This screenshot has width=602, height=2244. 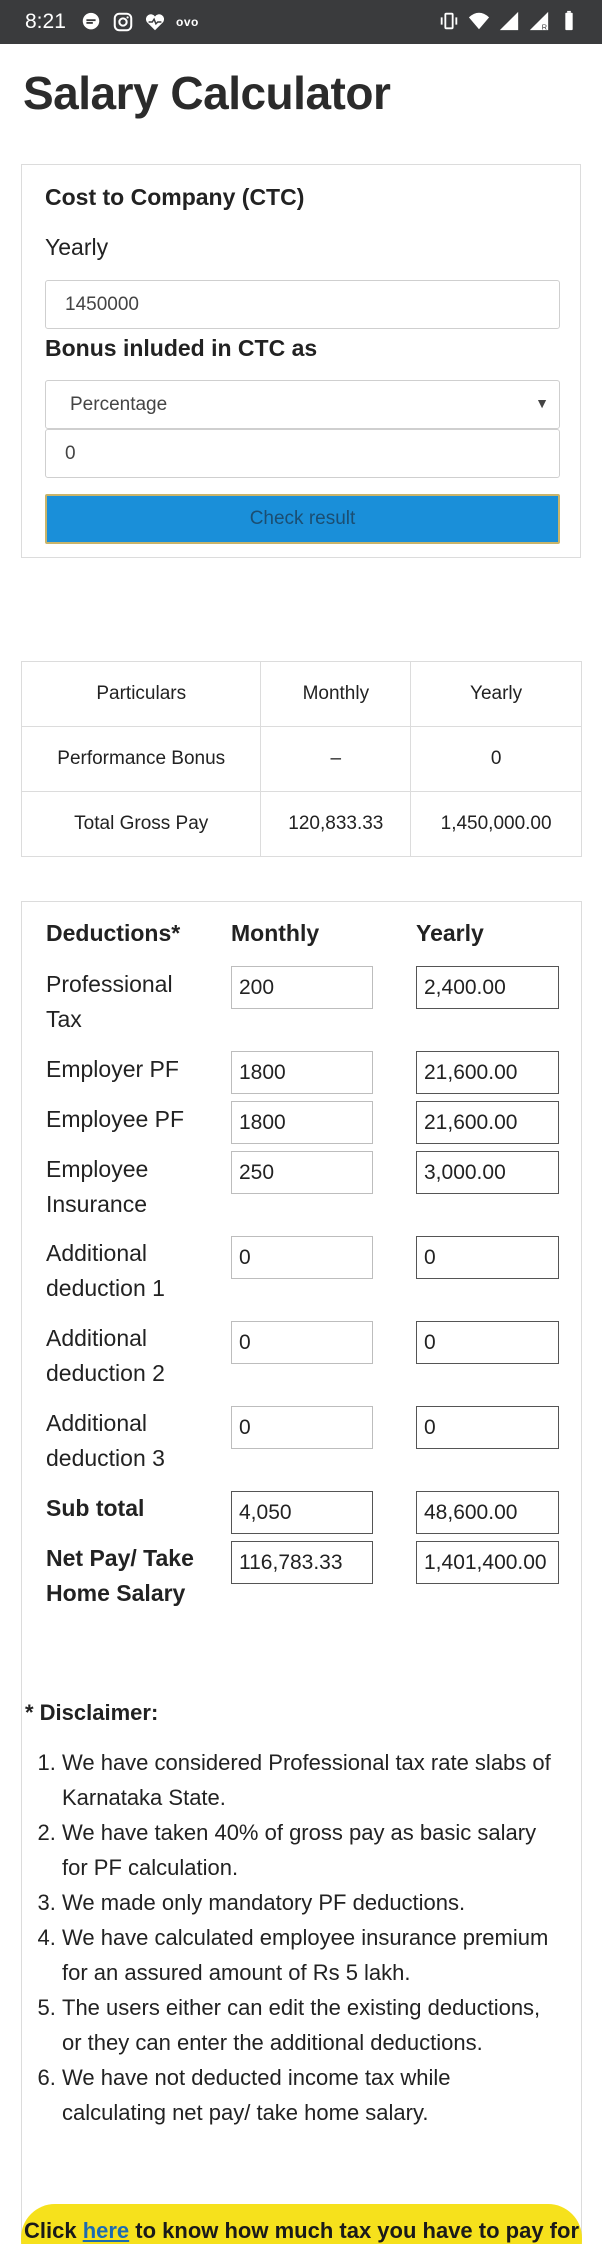 What do you see at coordinates (487, 1072) in the screenshot?
I see `employer-pf-yearly-input: 21,600.00` at bounding box center [487, 1072].